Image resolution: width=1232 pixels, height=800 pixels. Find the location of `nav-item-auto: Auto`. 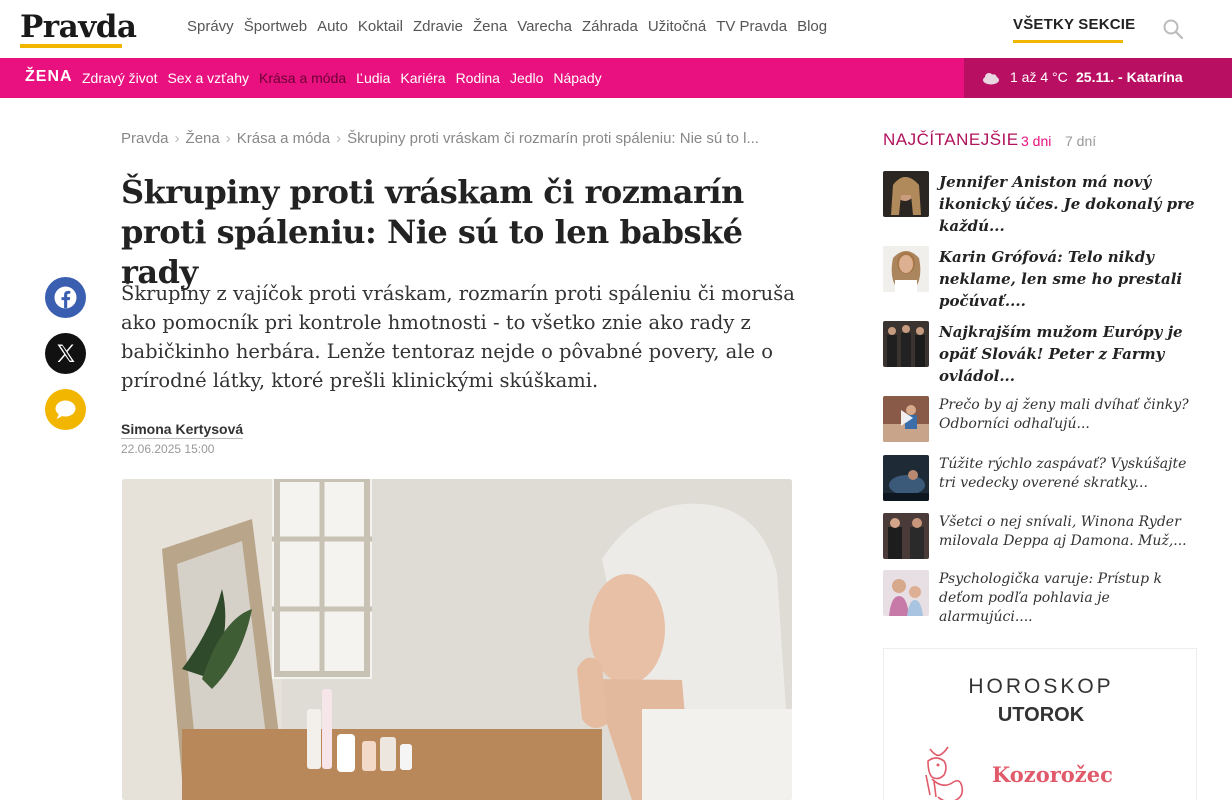

nav-item-auto: Auto is located at coordinates (332, 26).